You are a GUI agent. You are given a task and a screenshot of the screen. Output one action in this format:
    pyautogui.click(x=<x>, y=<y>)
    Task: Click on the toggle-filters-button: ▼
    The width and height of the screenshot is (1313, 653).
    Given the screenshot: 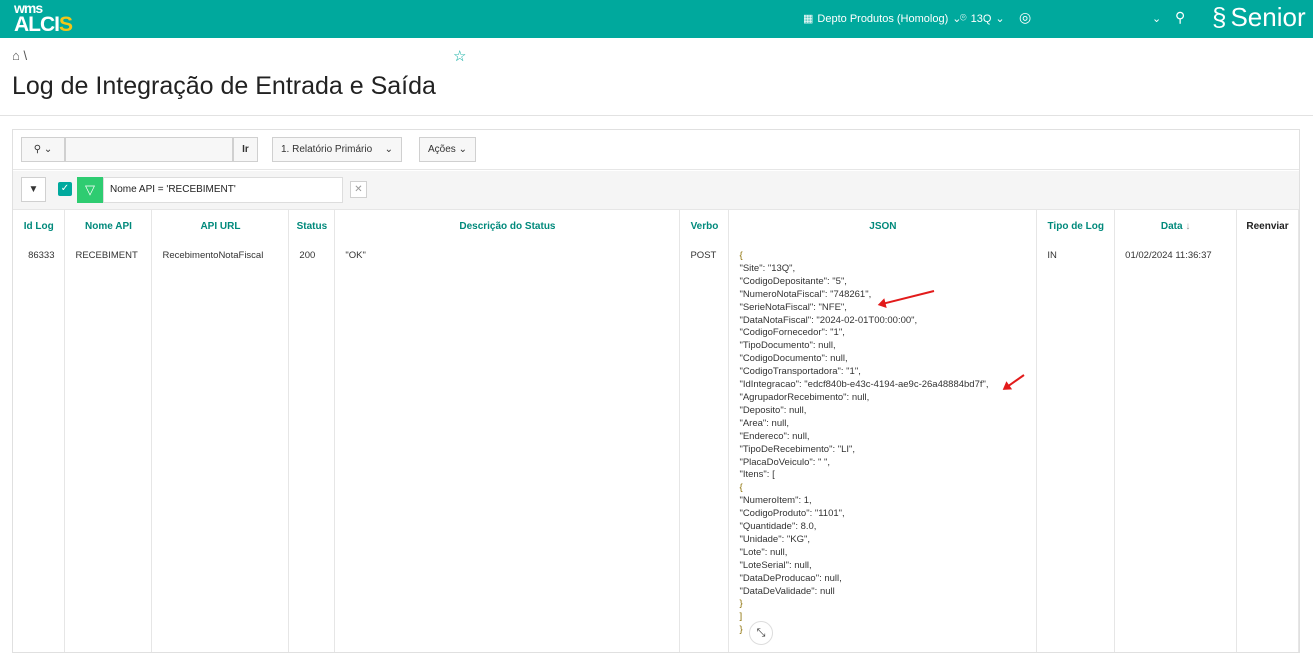 What is the action you would take?
    pyautogui.click(x=33, y=189)
    